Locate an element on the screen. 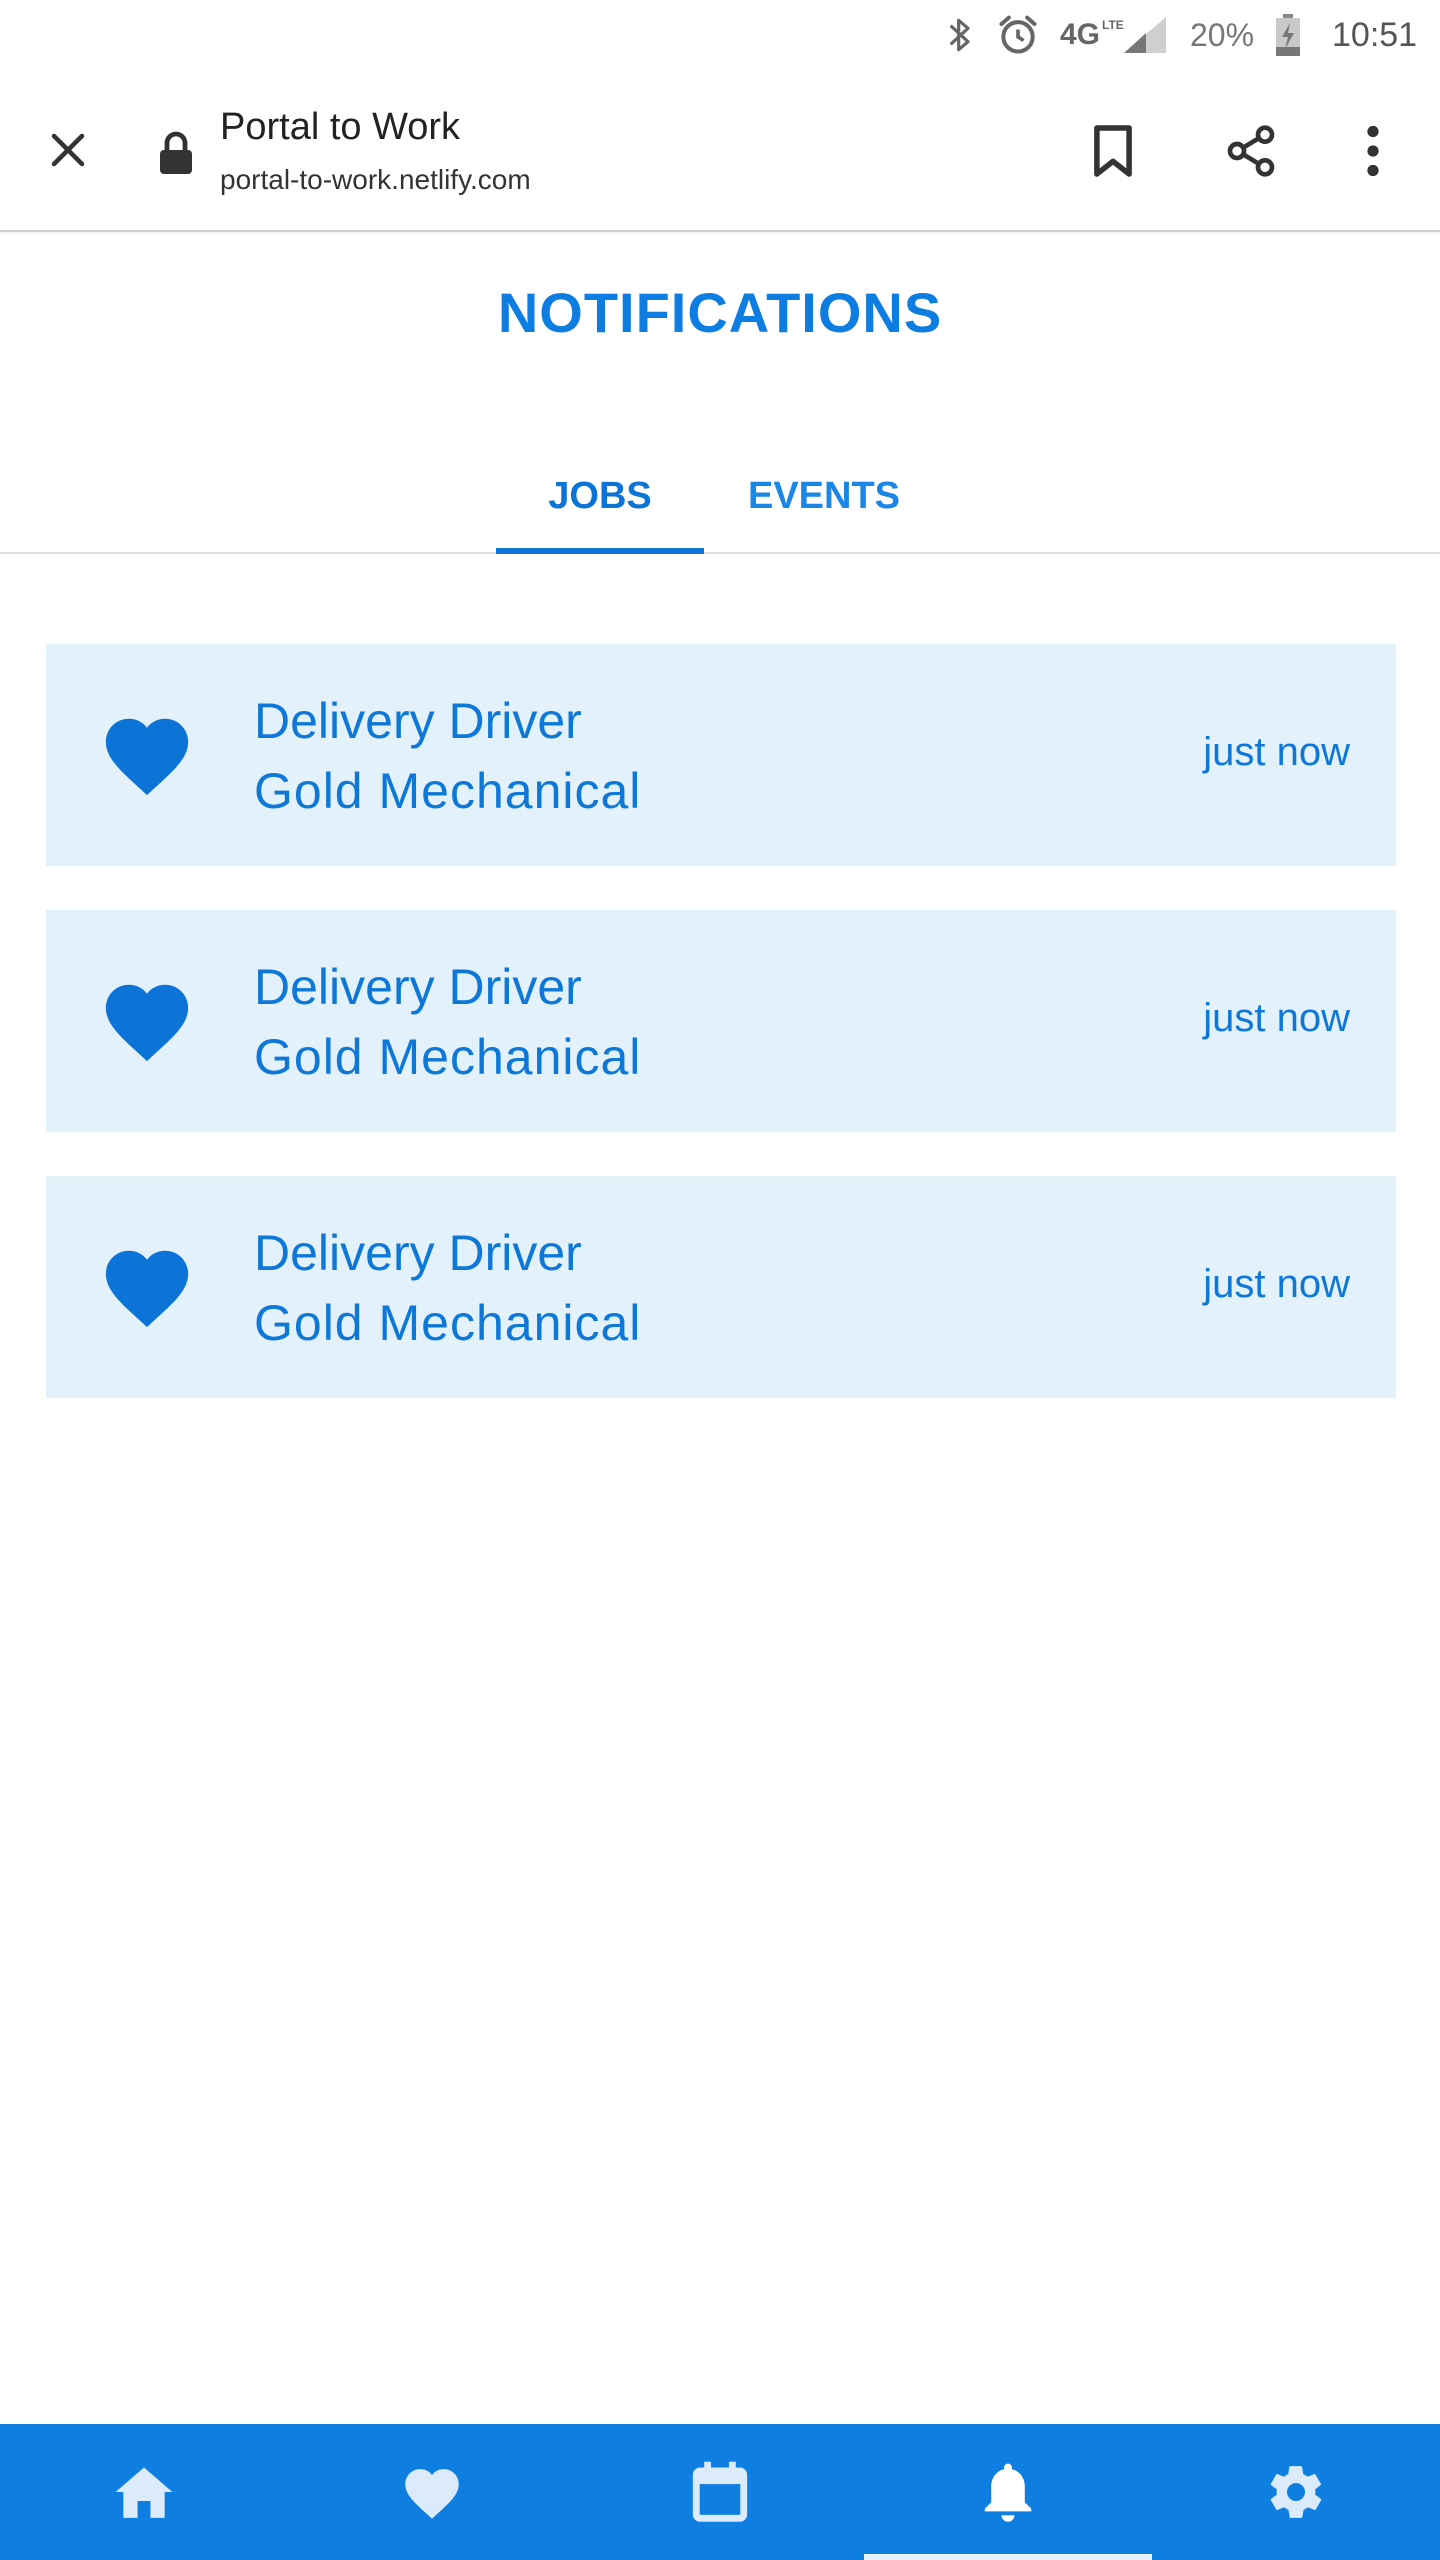 Image resolution: width=1440 pixels, height=2560 pixels. bluetooth-icon is located at coordinates (960, 35).